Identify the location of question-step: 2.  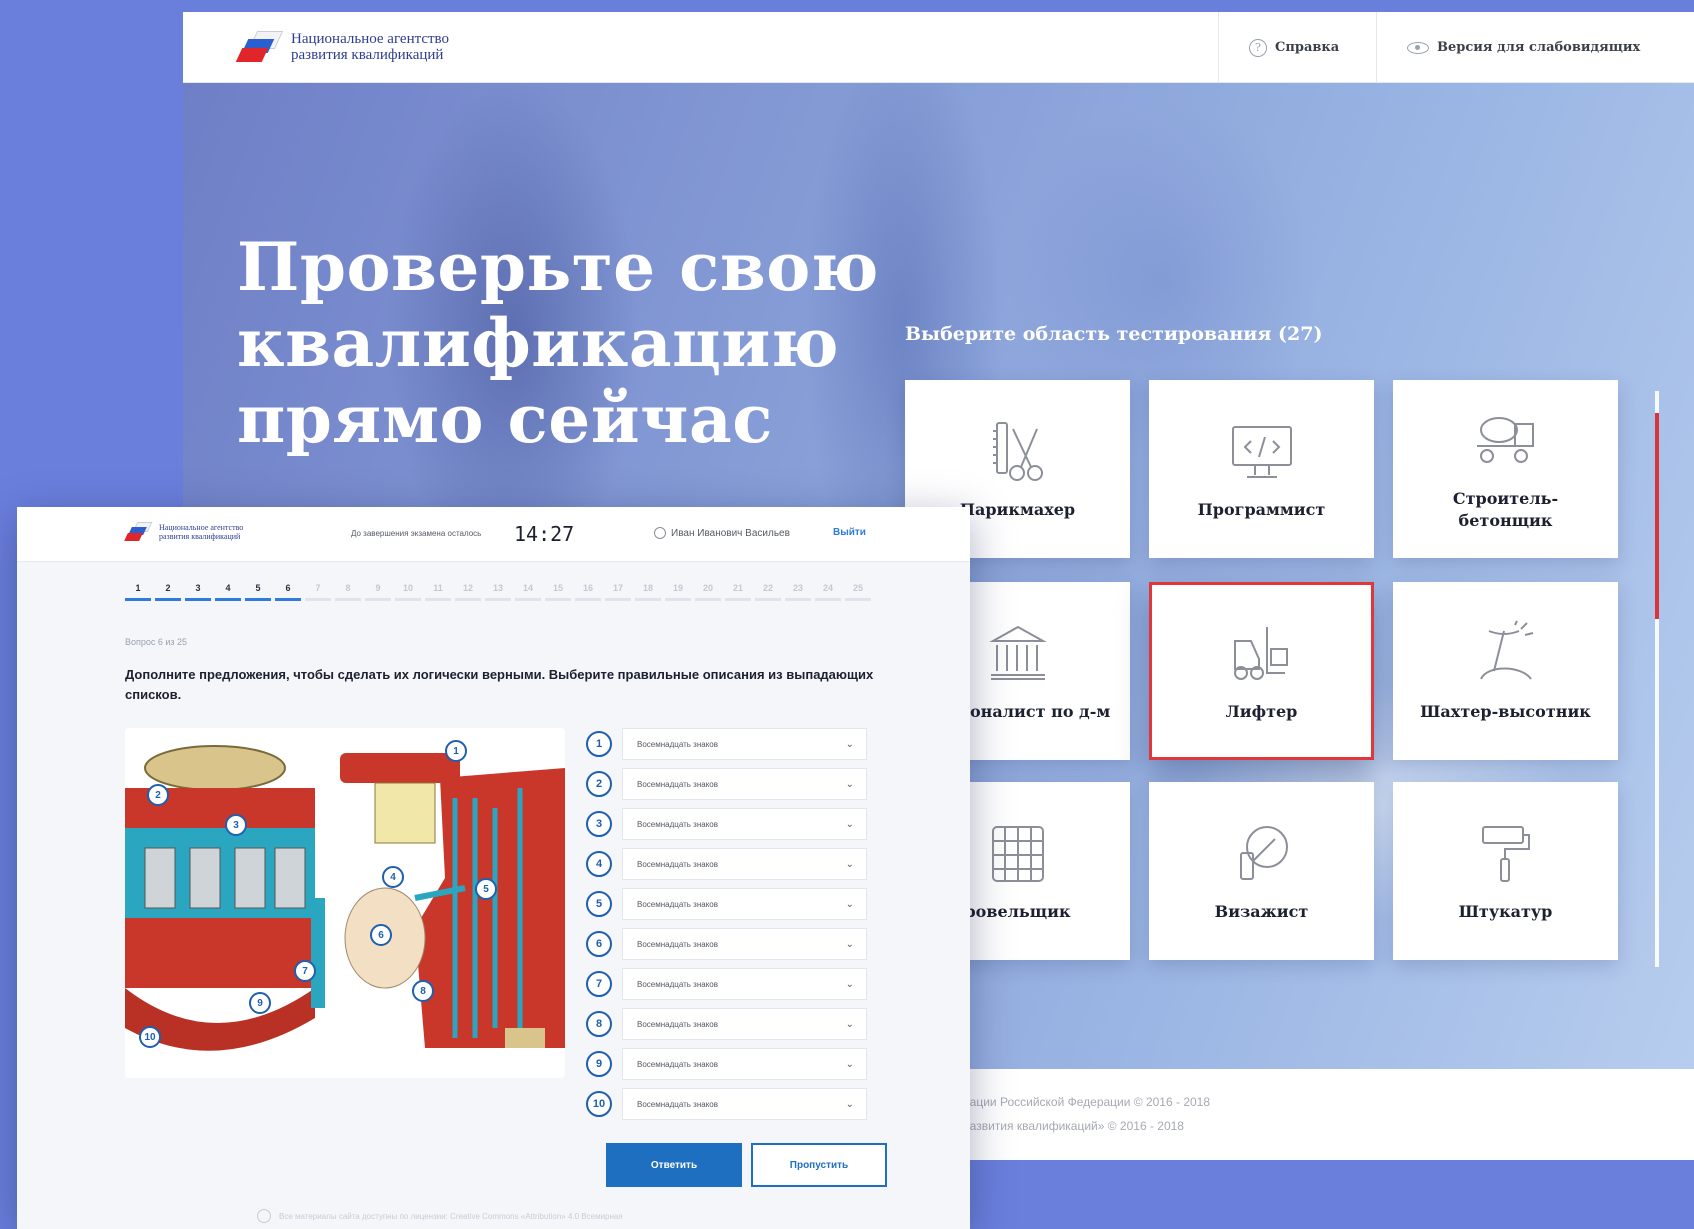
(168, 592).